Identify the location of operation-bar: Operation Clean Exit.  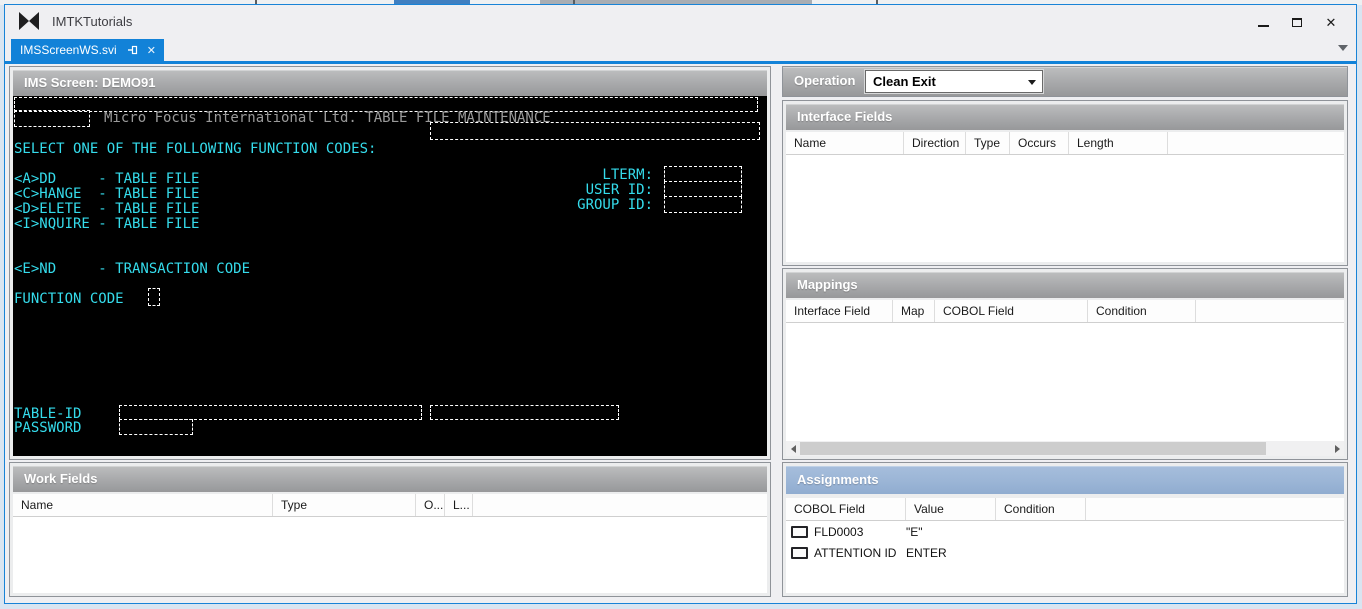
(1065, 81).